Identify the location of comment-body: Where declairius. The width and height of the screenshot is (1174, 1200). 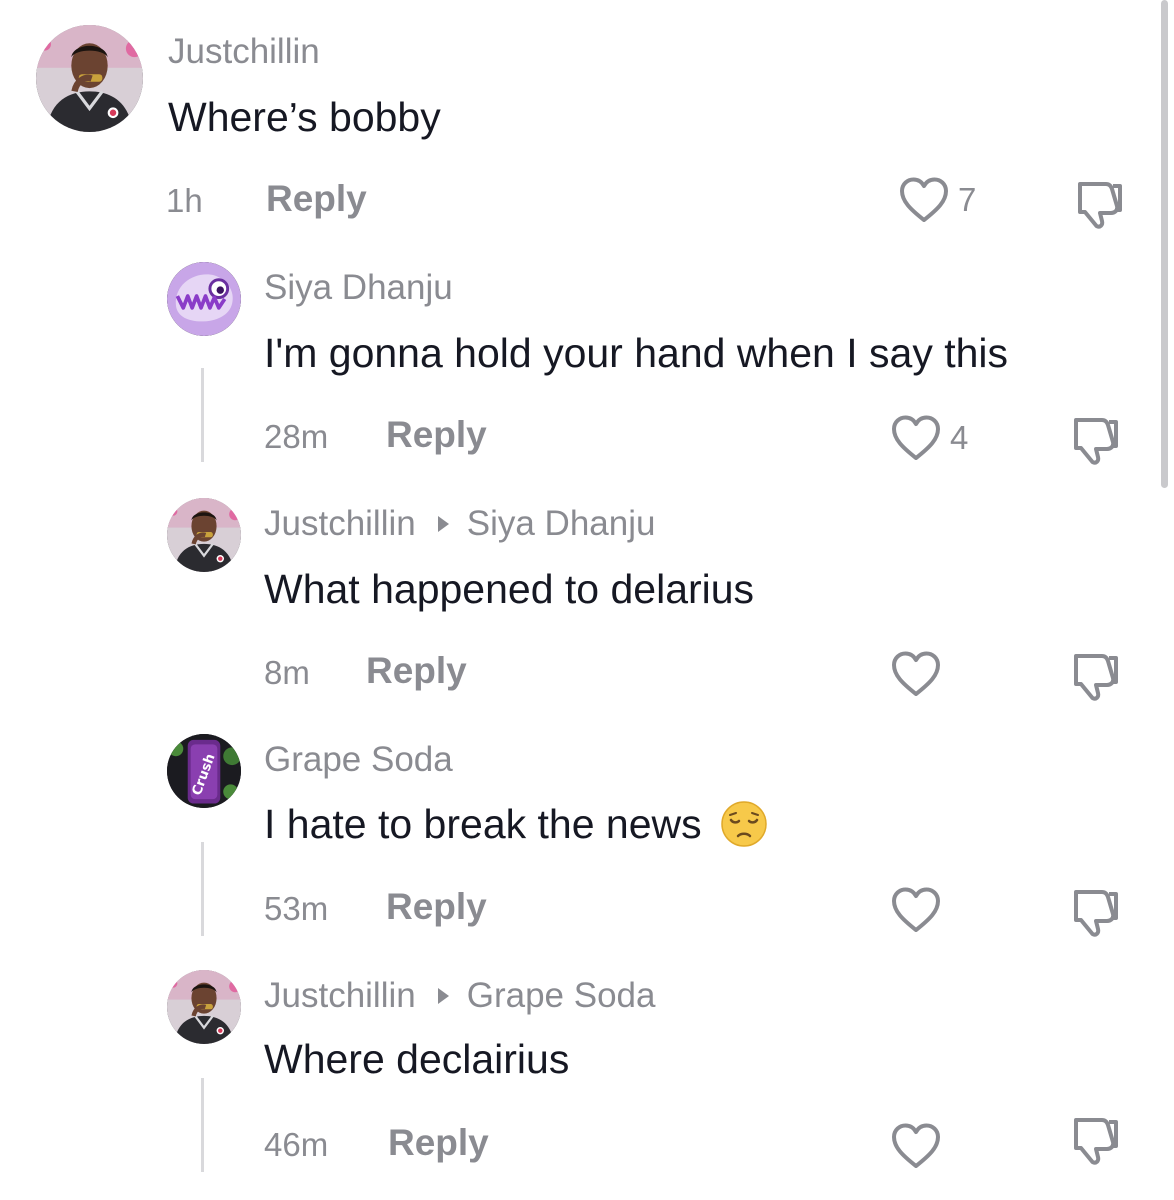
(417, 1059).